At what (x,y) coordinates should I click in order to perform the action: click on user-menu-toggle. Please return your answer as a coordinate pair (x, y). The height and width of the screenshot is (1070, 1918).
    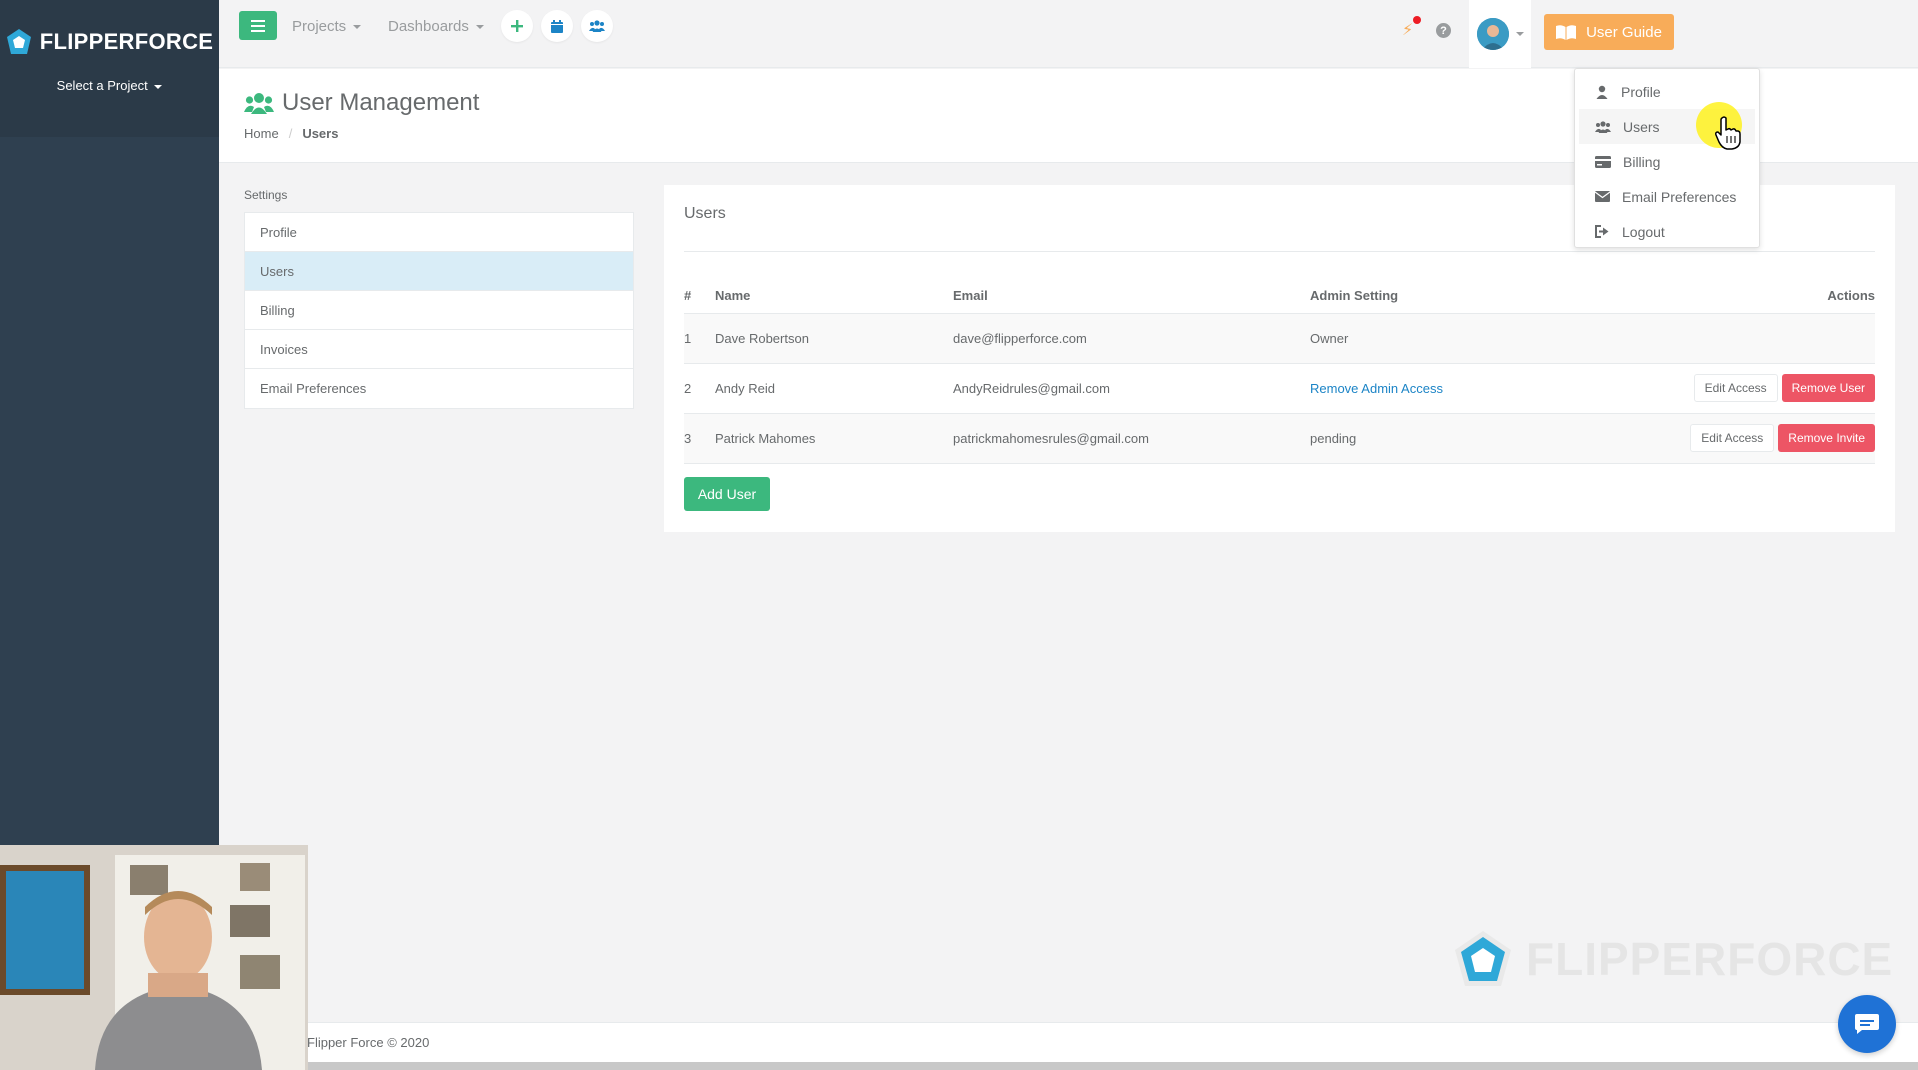
    Looking at the image, I should click on (1500, 34).